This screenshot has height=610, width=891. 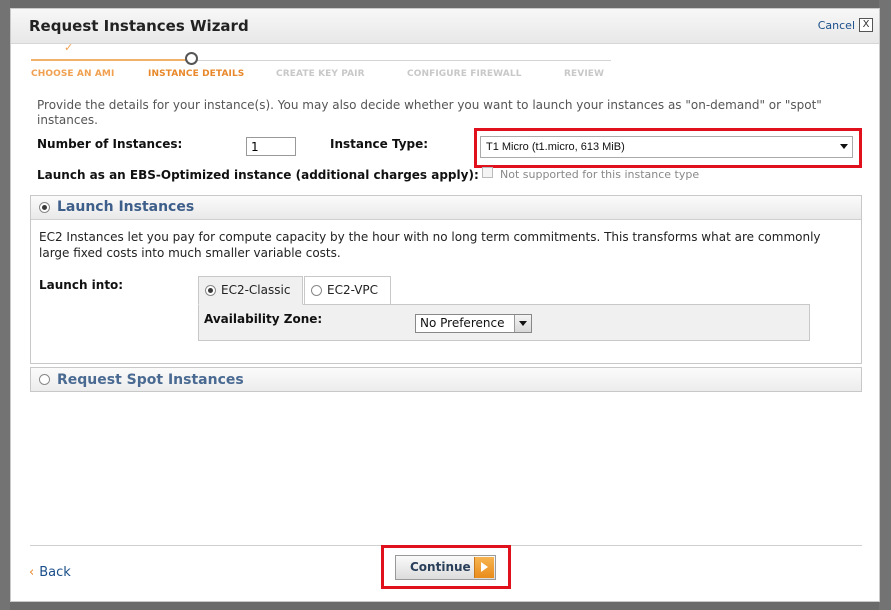 I want to click on request-spot-instances-radio, so click(x=44, y=379).